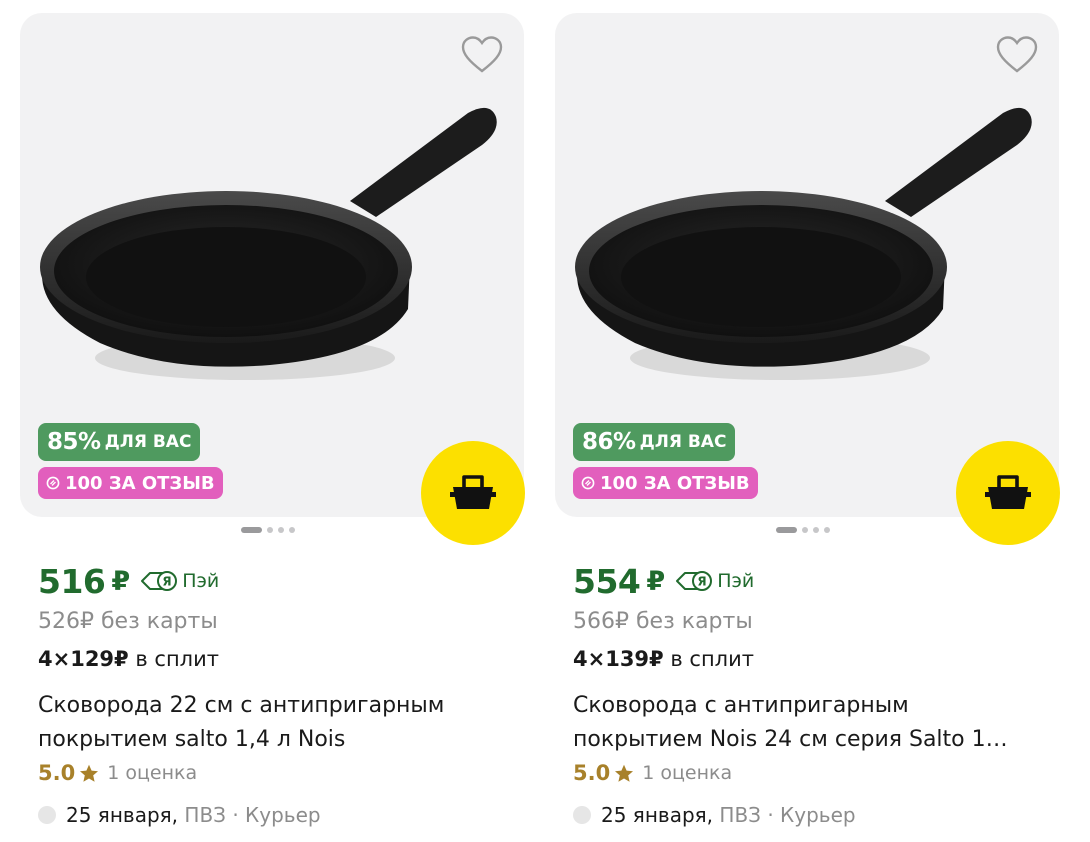 This screenshot has width=1090, height=842. I want to click on product-title-line: Сковорода 22 см с антипригарным, so click(241, 705).